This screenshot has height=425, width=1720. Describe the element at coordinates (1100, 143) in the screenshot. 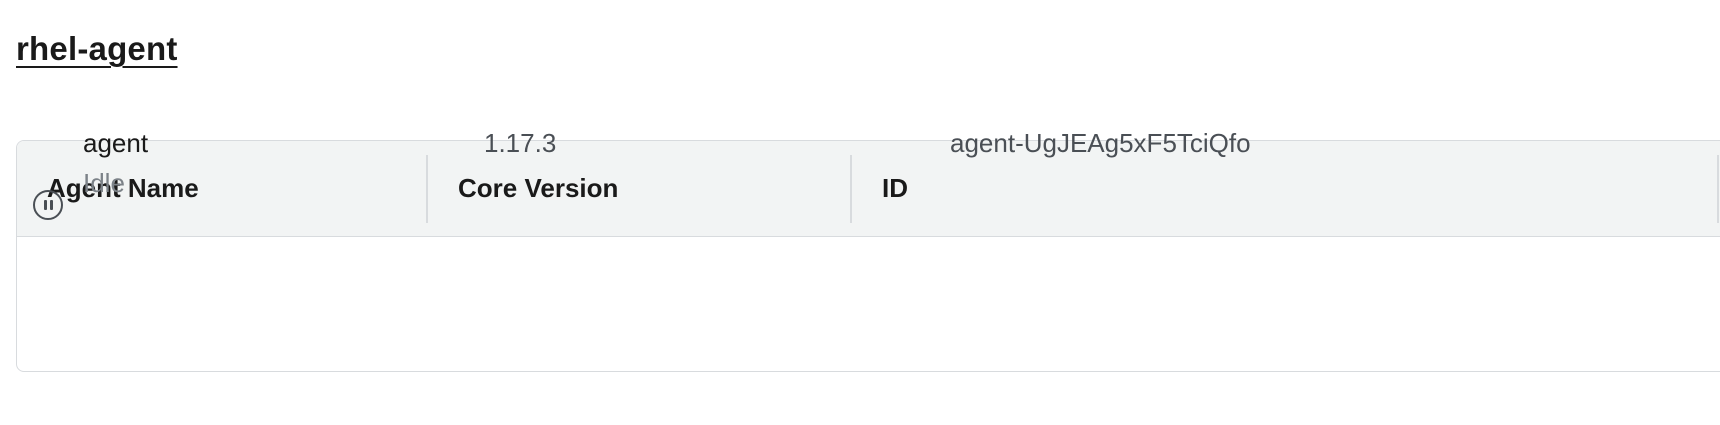

I see `agent-id: agent-UgJEAg5xF5TciQfo` at that location.